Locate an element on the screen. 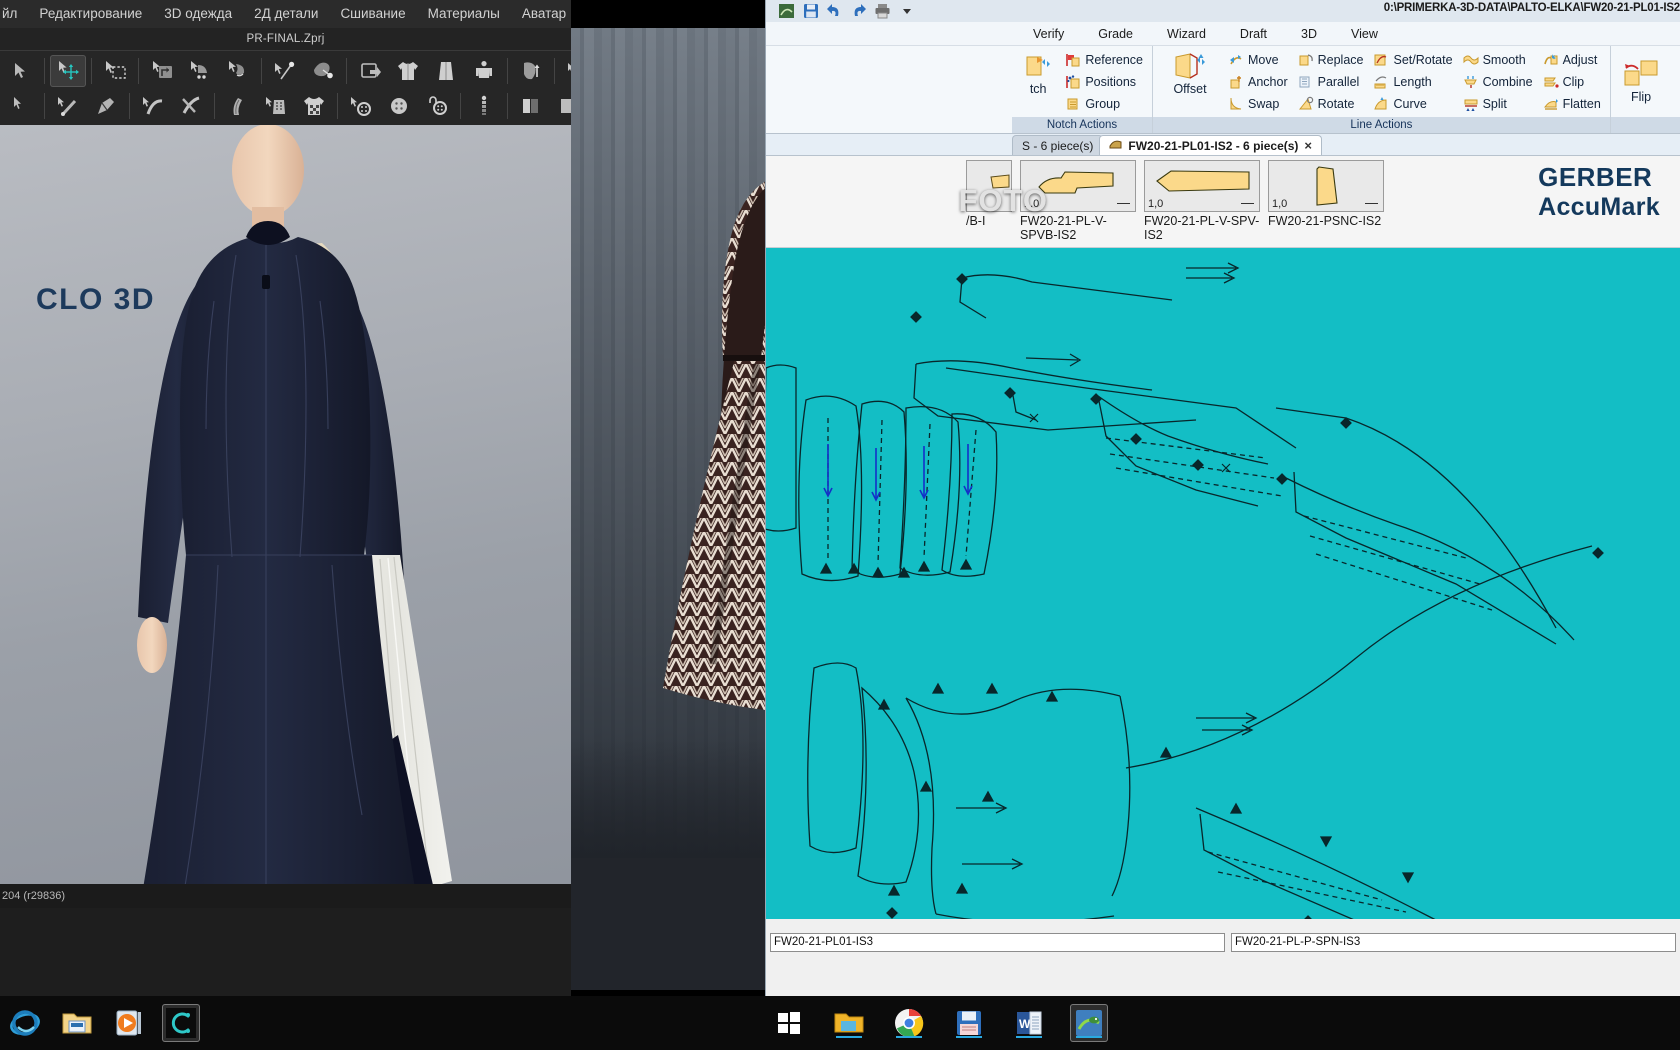  tack-pin-icon is located at coordinates (285, 71).